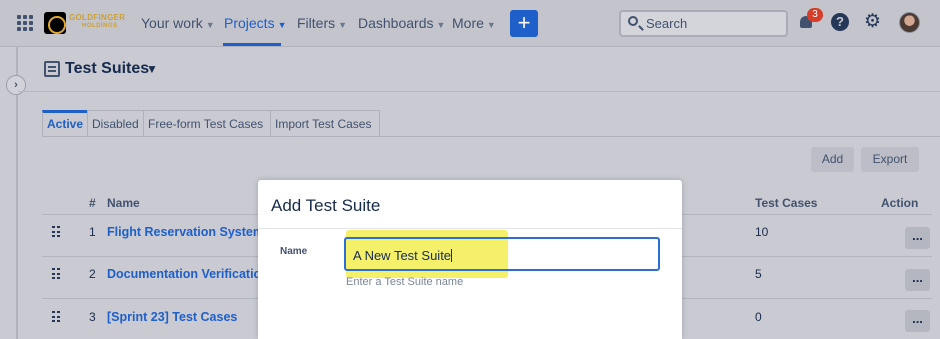 The image size is (940, 339). I want to click on nav-filters-label: Filters, so click(316, 23).